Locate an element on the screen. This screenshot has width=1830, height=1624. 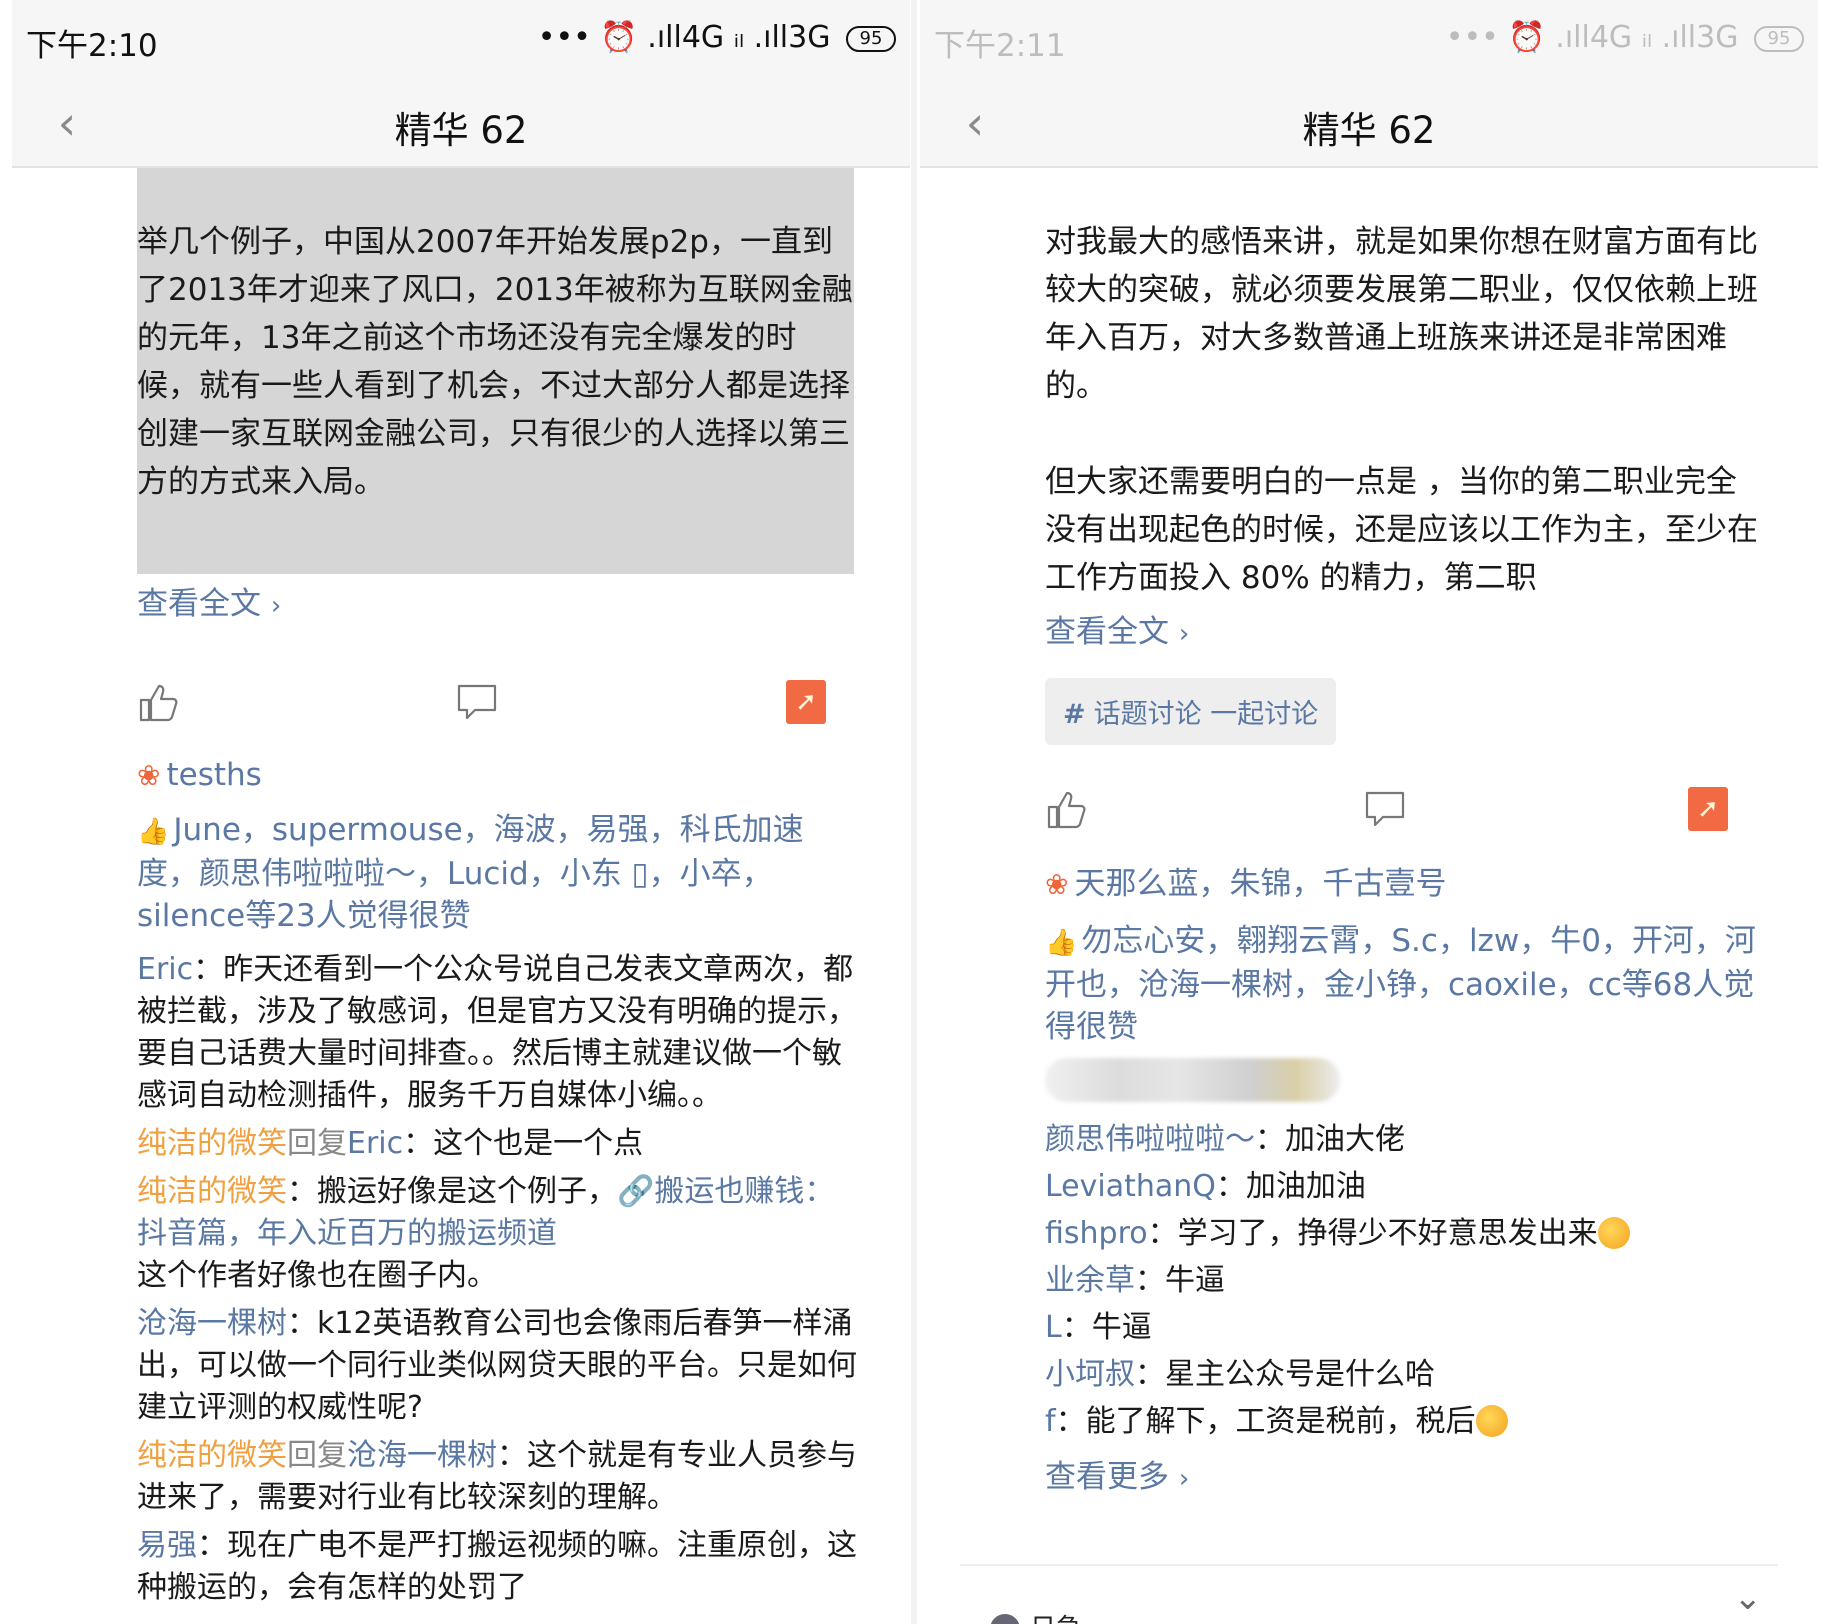
link-icon: 🔗 is located at coordinates (636, 1191).